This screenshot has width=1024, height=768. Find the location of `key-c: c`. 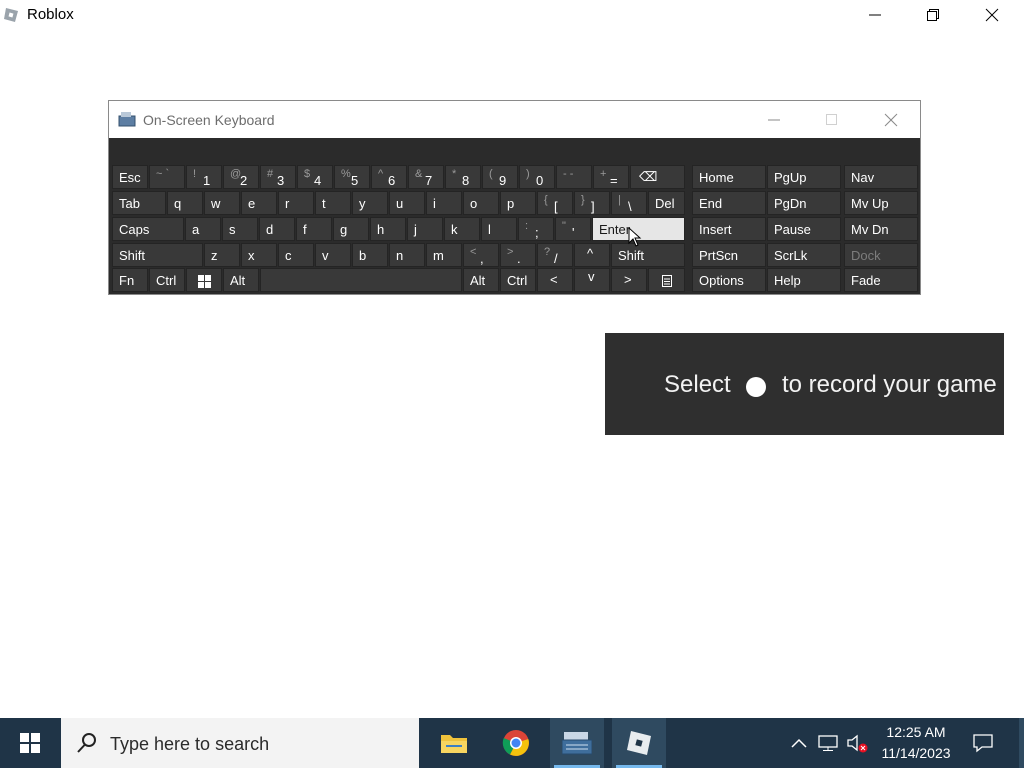

key-c: c is located at coordinates (296, 255).